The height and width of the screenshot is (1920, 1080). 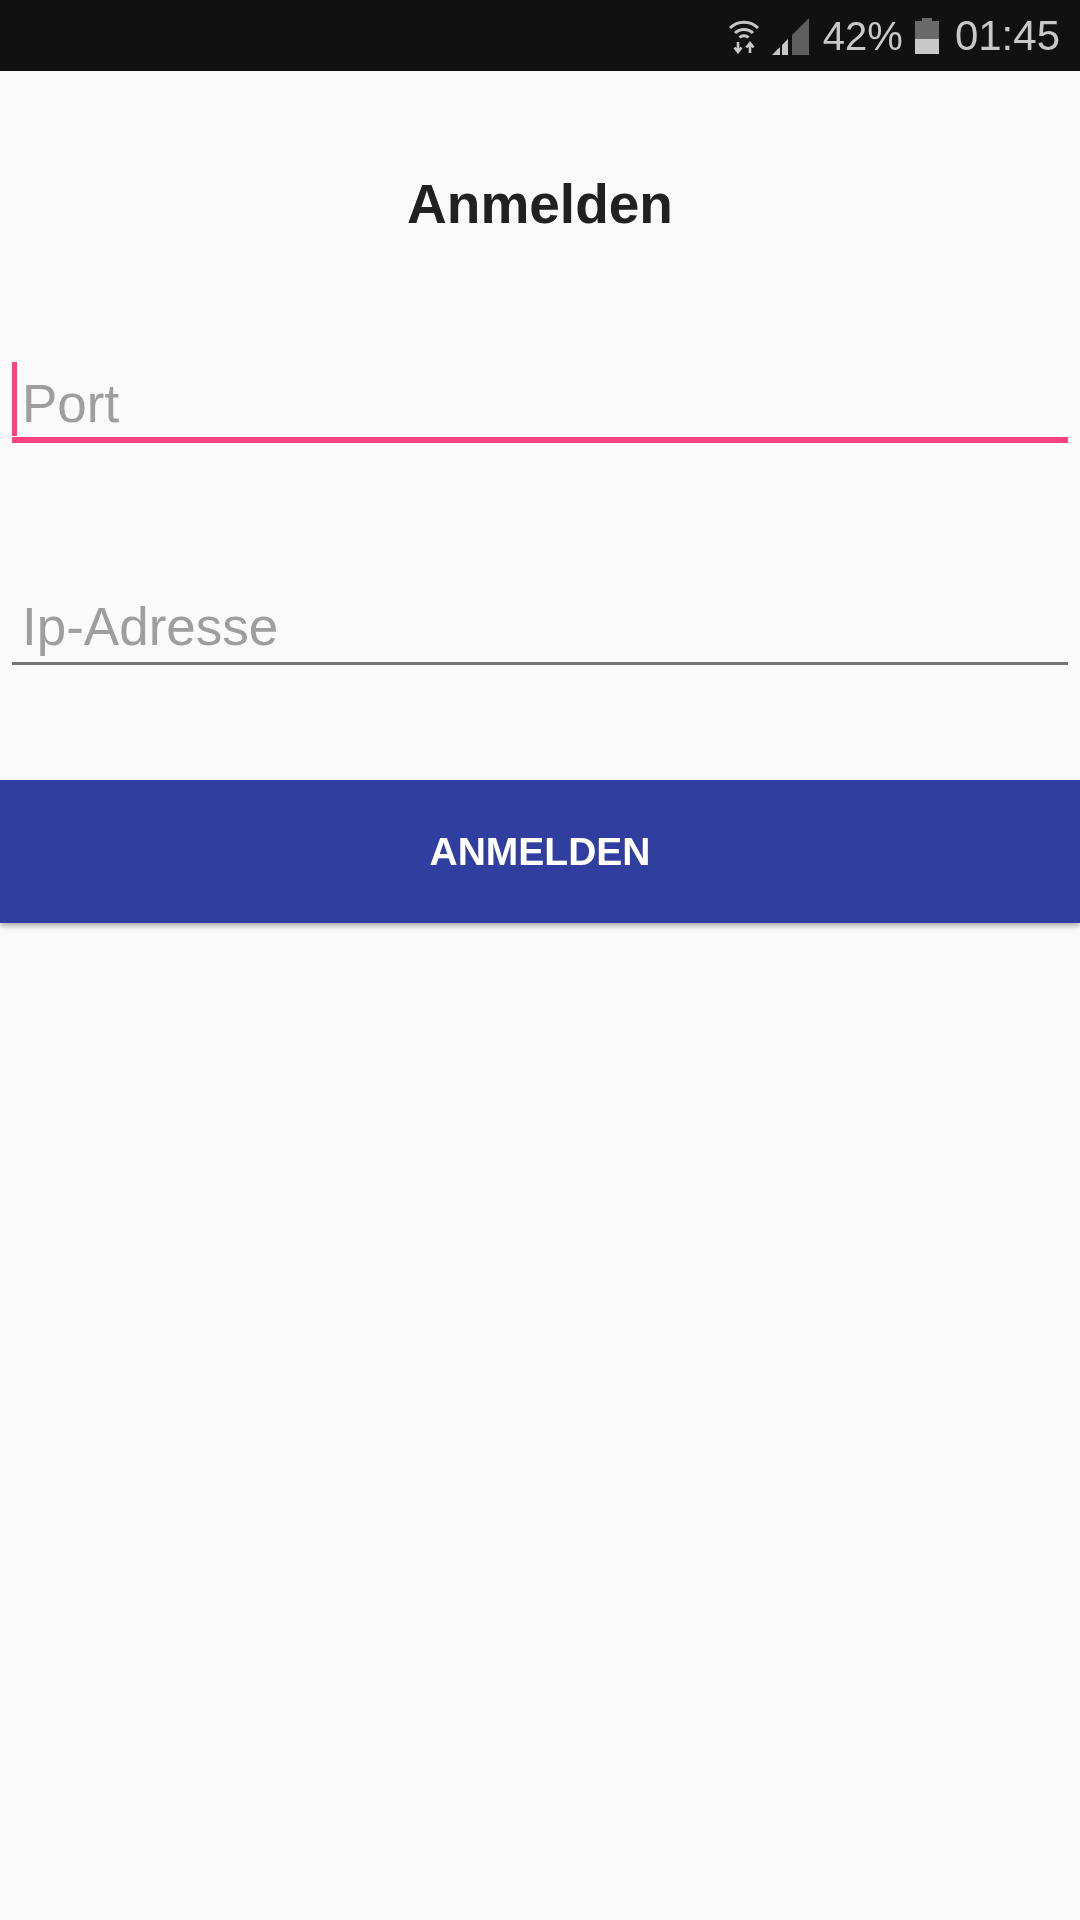 I want to click on clock-time: 01:45, so click(x=1007, y=35).